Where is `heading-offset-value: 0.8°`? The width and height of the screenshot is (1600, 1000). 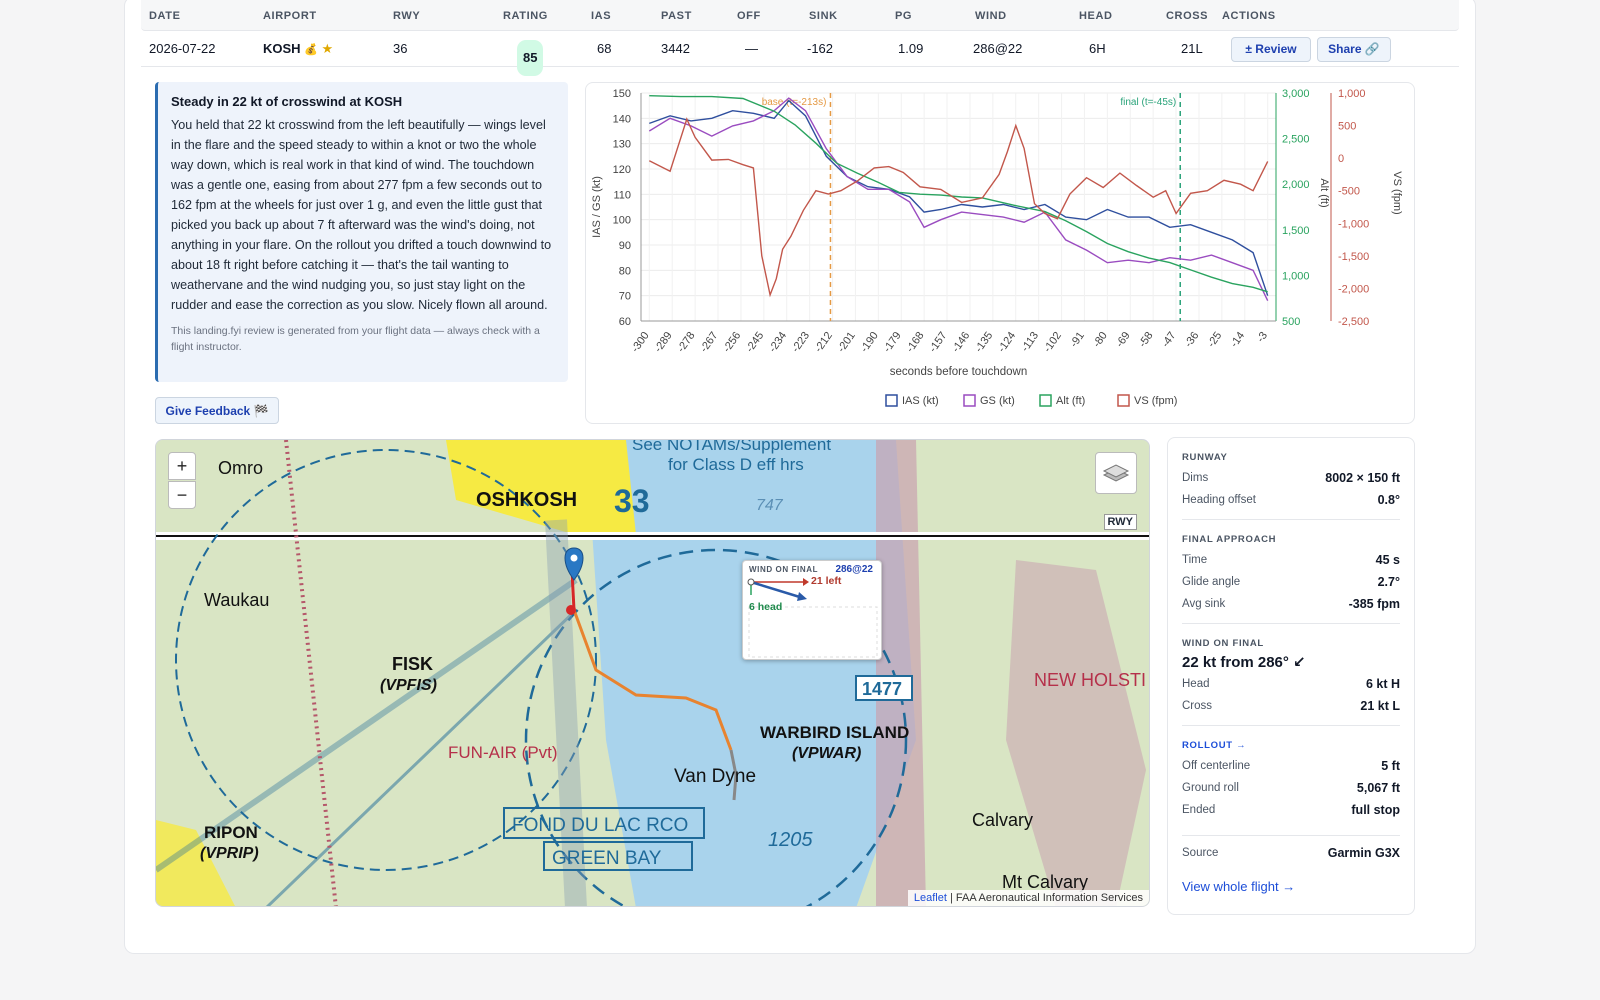 heading-offset-value: 0.8° is located at coordinates (1388, 500).